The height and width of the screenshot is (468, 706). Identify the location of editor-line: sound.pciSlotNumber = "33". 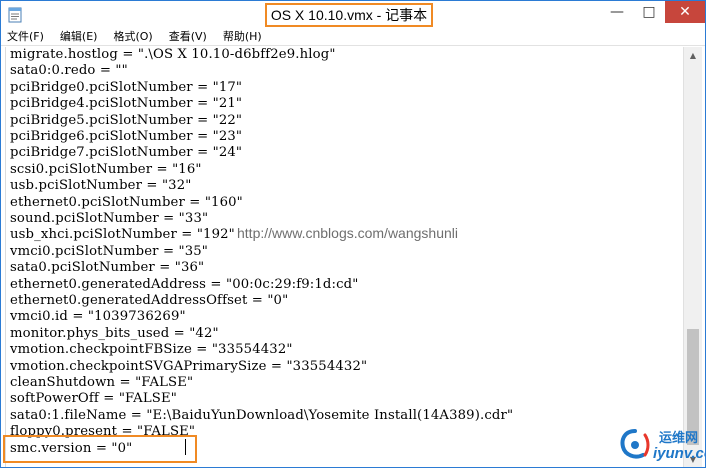
(109, 218).